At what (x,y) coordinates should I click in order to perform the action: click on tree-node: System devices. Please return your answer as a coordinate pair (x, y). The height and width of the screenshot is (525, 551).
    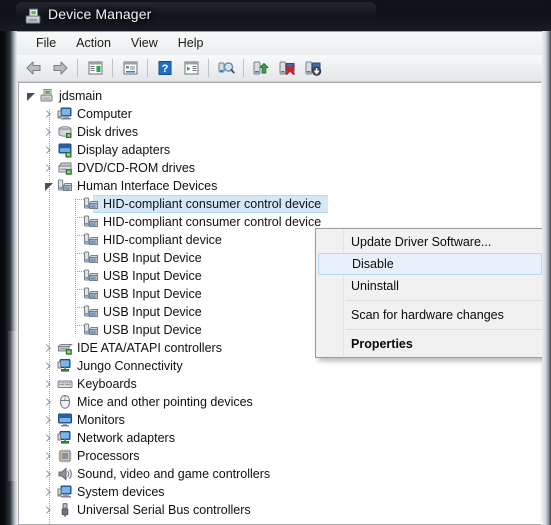
    Looking at the image, I should click on (280, 492).